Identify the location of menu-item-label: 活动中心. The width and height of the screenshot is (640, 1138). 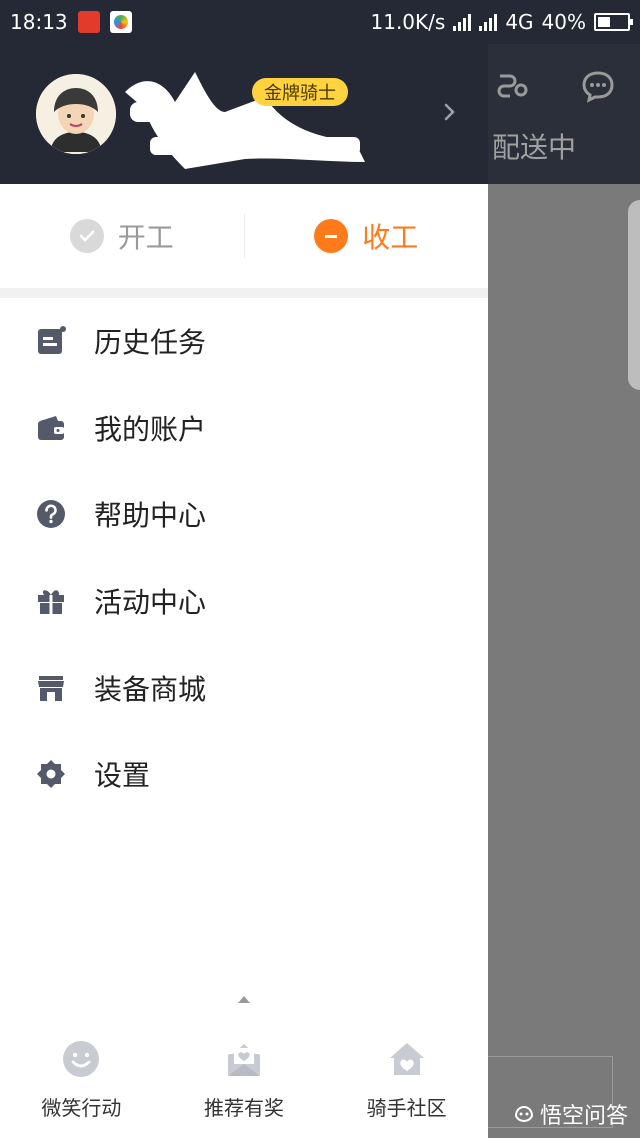
(150, 603).